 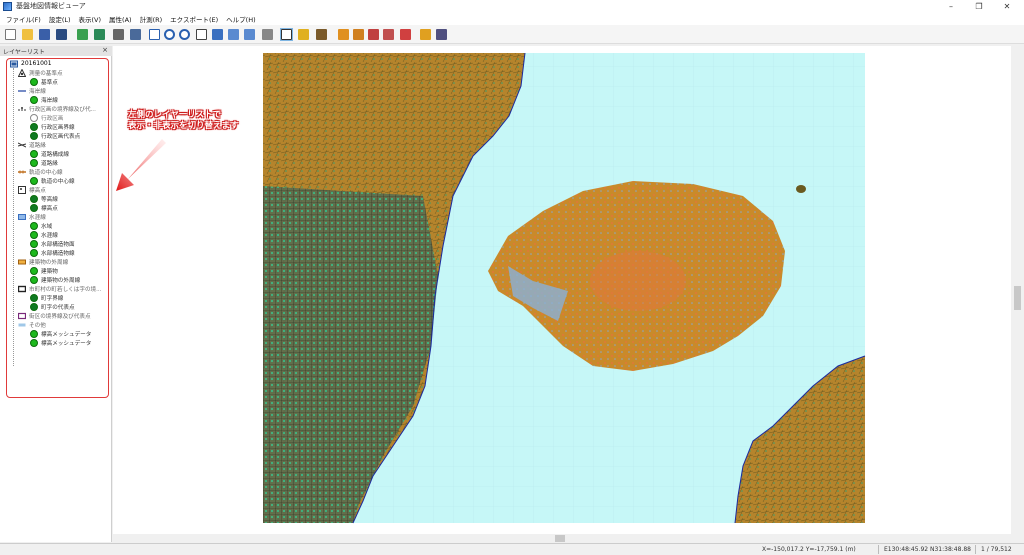 I want to click on save-icon, so click(x=44, y=34).